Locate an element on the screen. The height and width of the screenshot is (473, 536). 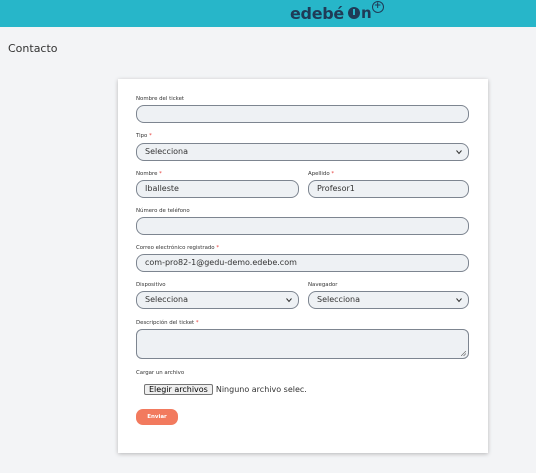
browser-label-text: Navegador is located at coordinates (323, 285).